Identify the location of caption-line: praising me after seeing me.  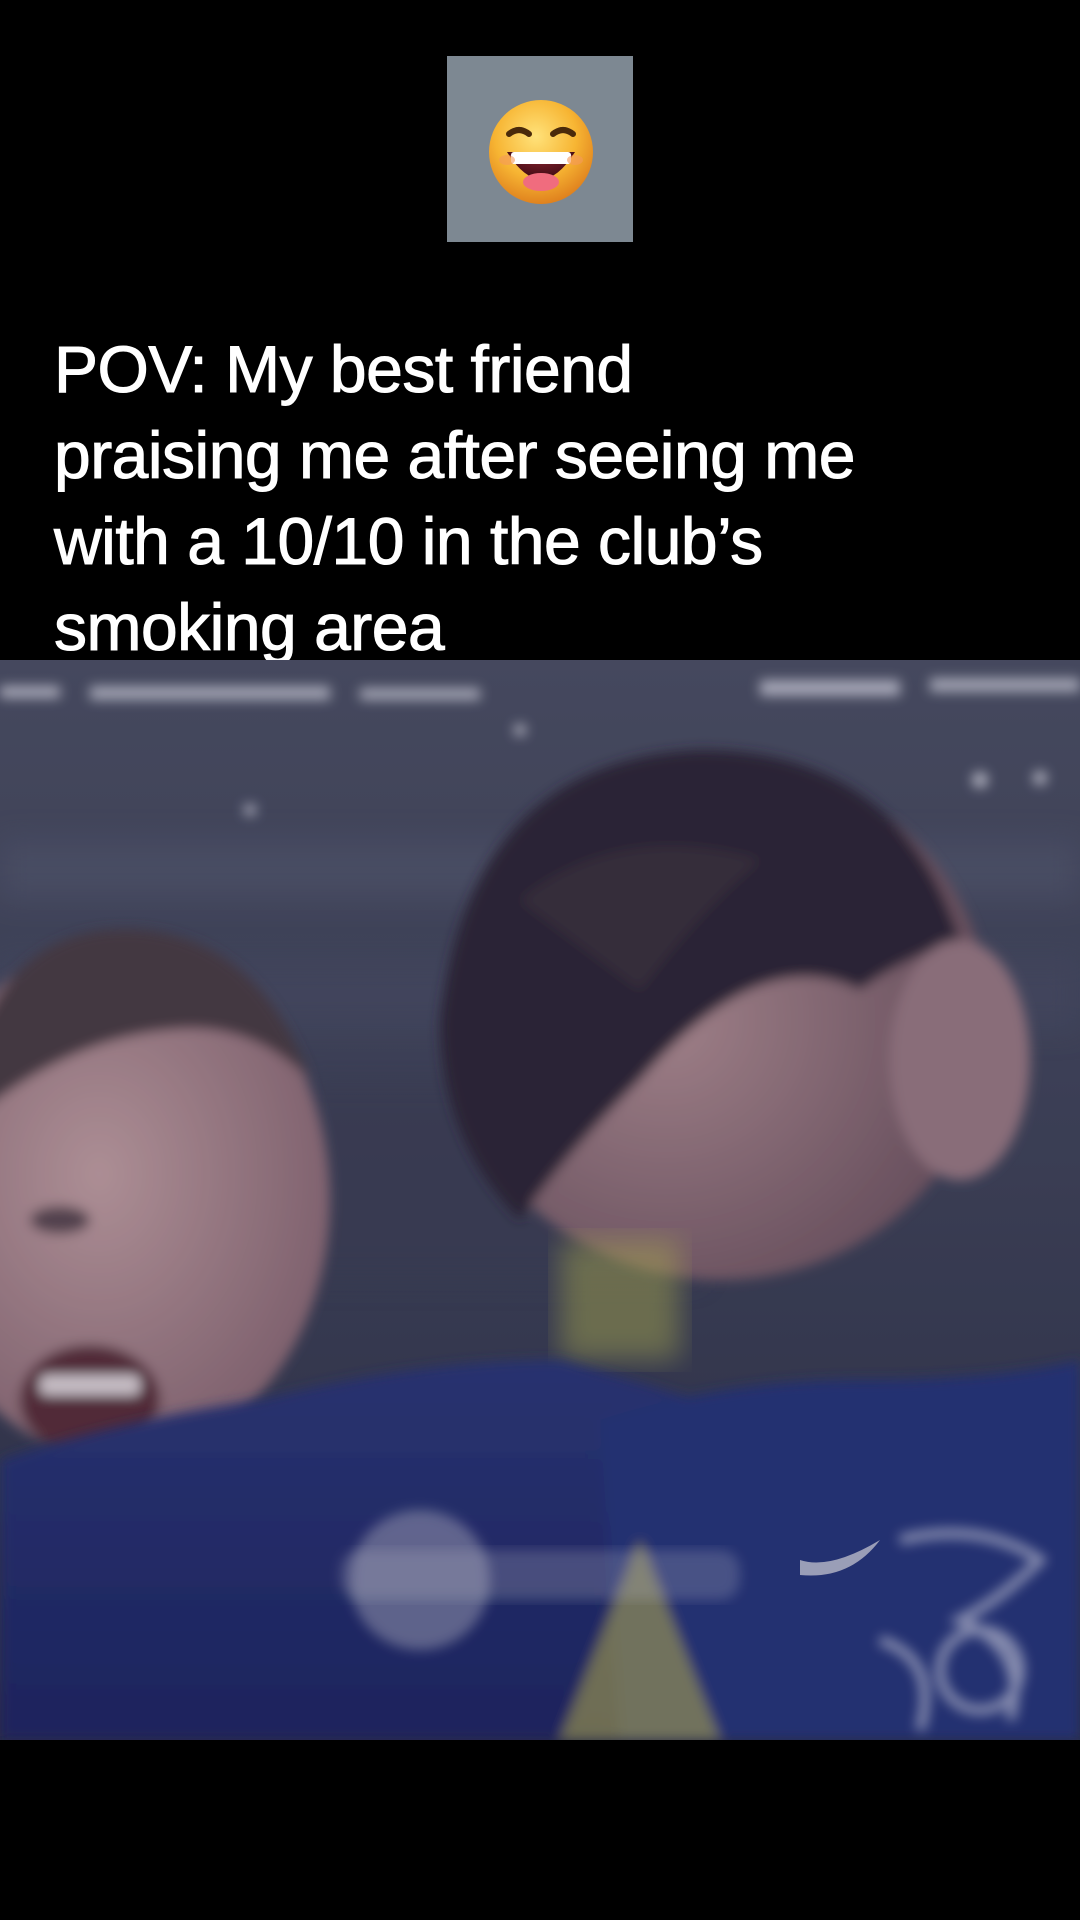
(455, 455).